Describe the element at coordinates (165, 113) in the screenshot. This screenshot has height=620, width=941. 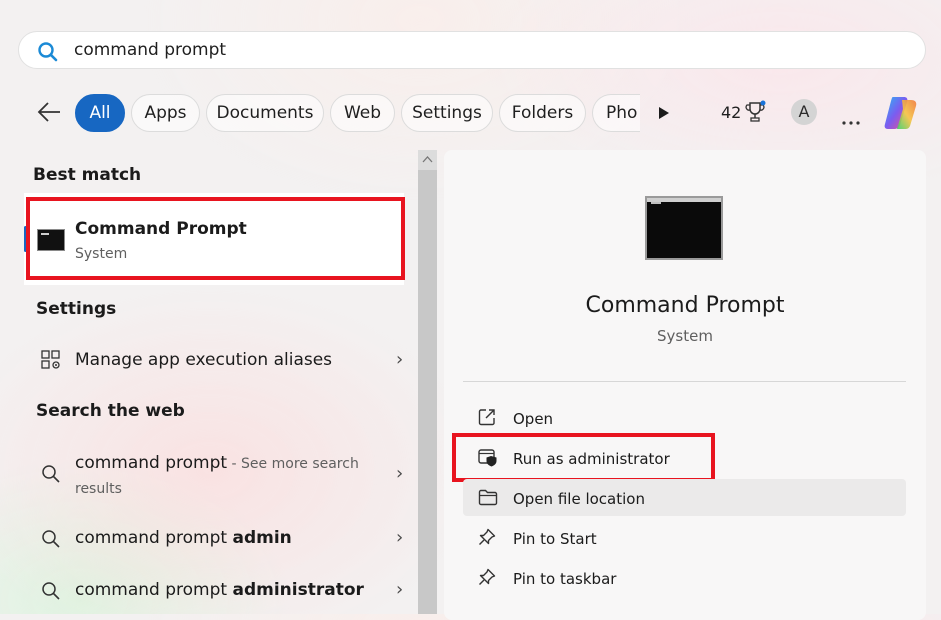
I see `filter-tab-apps: Apps` at that location.